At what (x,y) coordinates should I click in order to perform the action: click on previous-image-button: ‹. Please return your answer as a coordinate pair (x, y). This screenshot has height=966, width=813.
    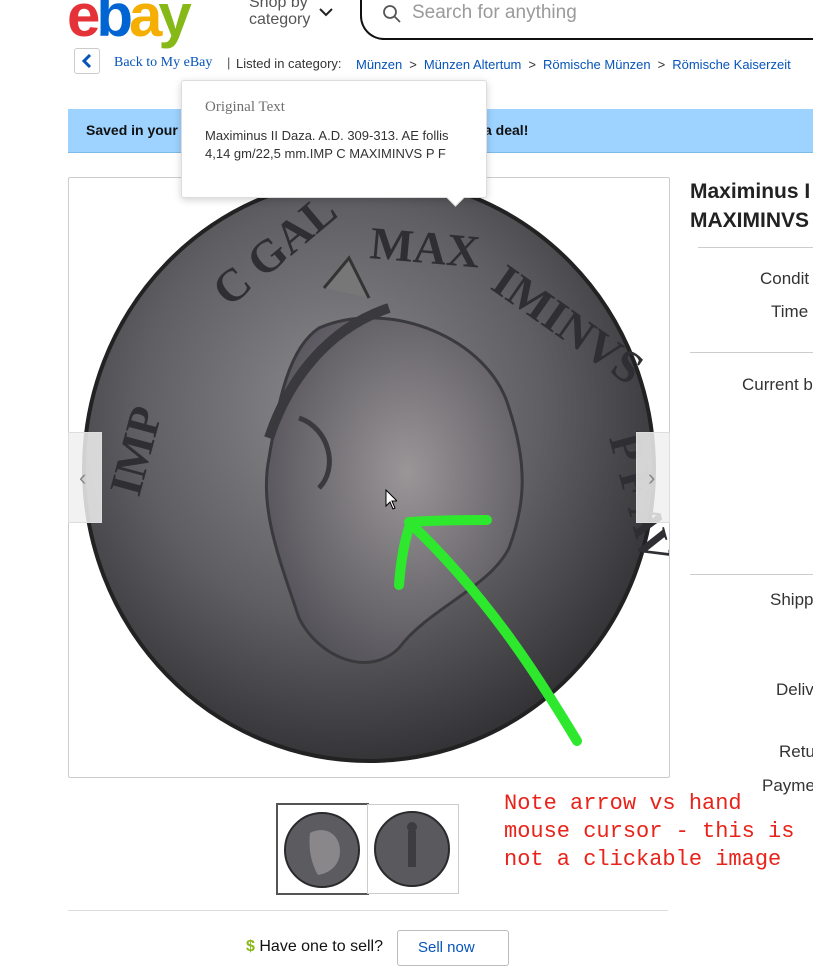
    Looking at the image, I should click on (85, 477).